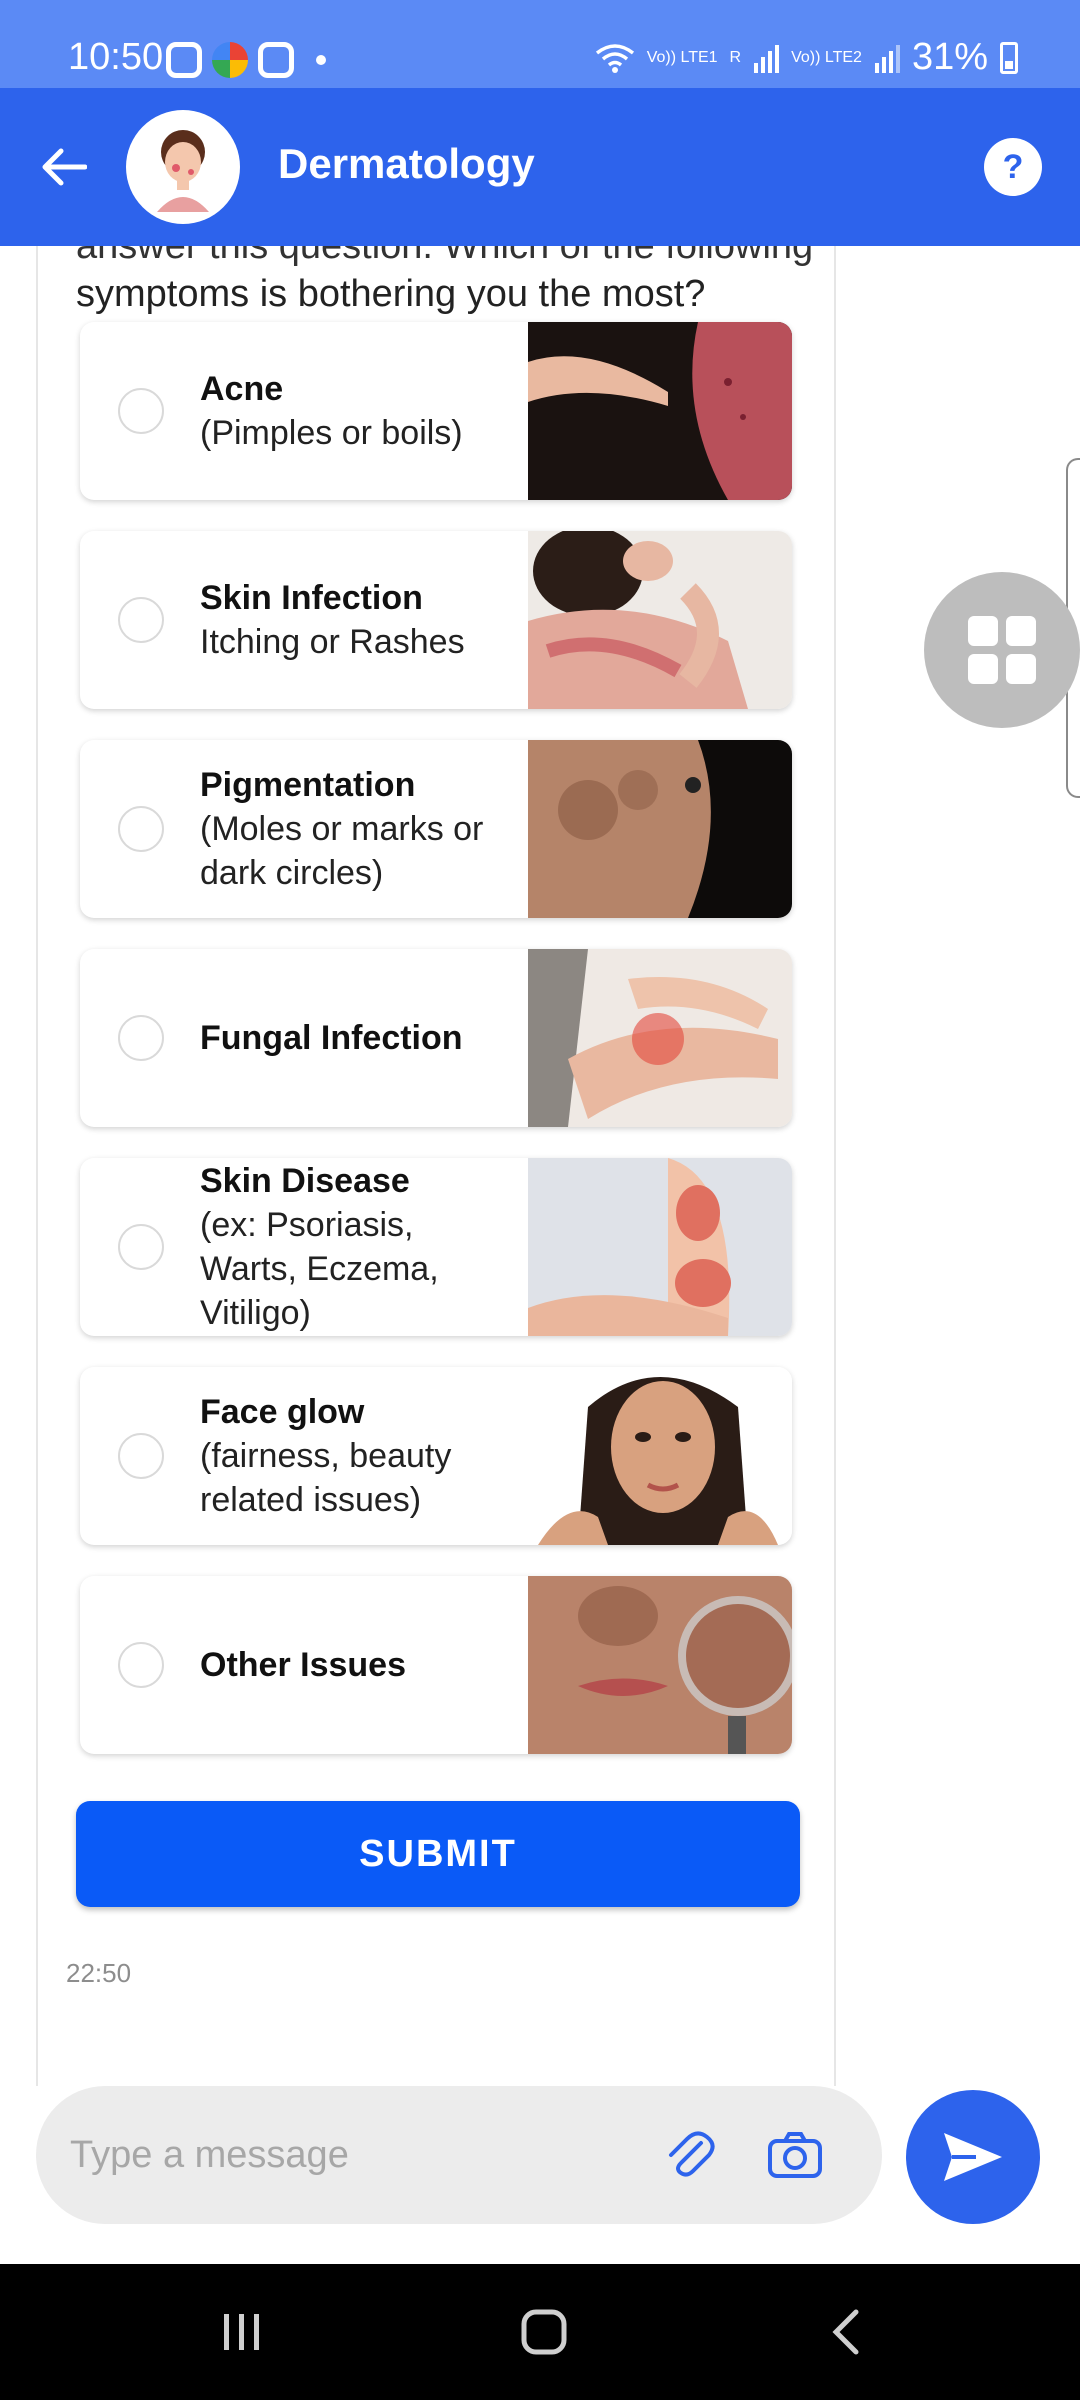 Image resolution: width=1080 pixels, height=2400 pixels. What do you see at coordinates (99, 1973) in the screenshot?
I see `message-timestamp: 22:50` at bounding box center [99, 1973].